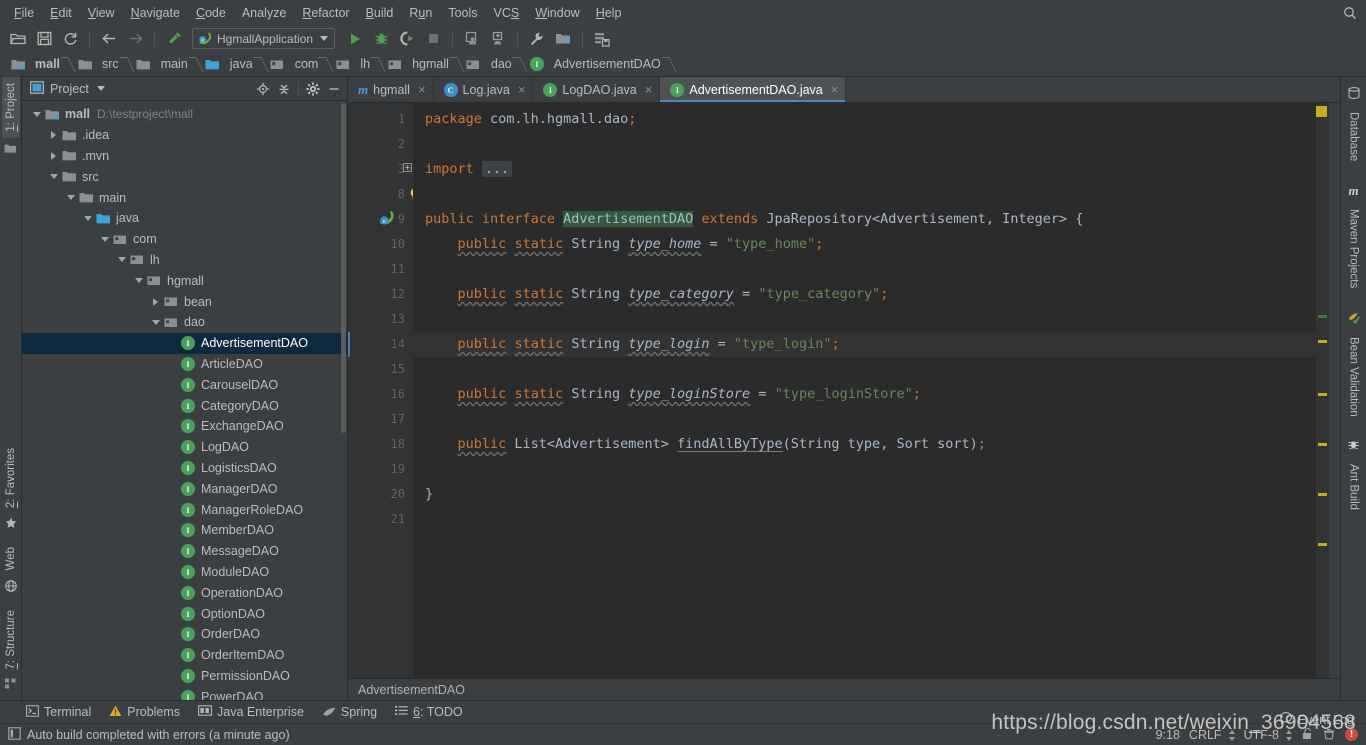 Image resolution: width=1366 pixels, height=745 pixels. What do you see at coordinates (61, 13) in the screenshot?
I see `menu-edit: Edit` at bounding box center [61, 13].